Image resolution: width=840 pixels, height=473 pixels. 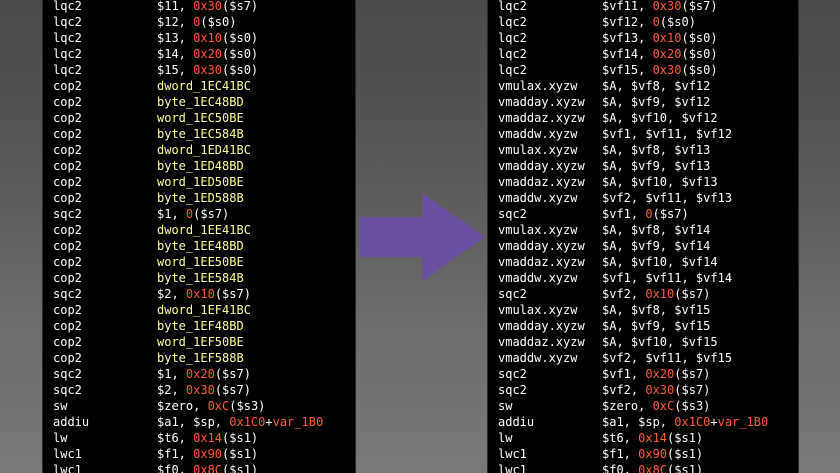 I want to click on symbol-reference: dword_1EF41BC, so click(x=204, y=310).